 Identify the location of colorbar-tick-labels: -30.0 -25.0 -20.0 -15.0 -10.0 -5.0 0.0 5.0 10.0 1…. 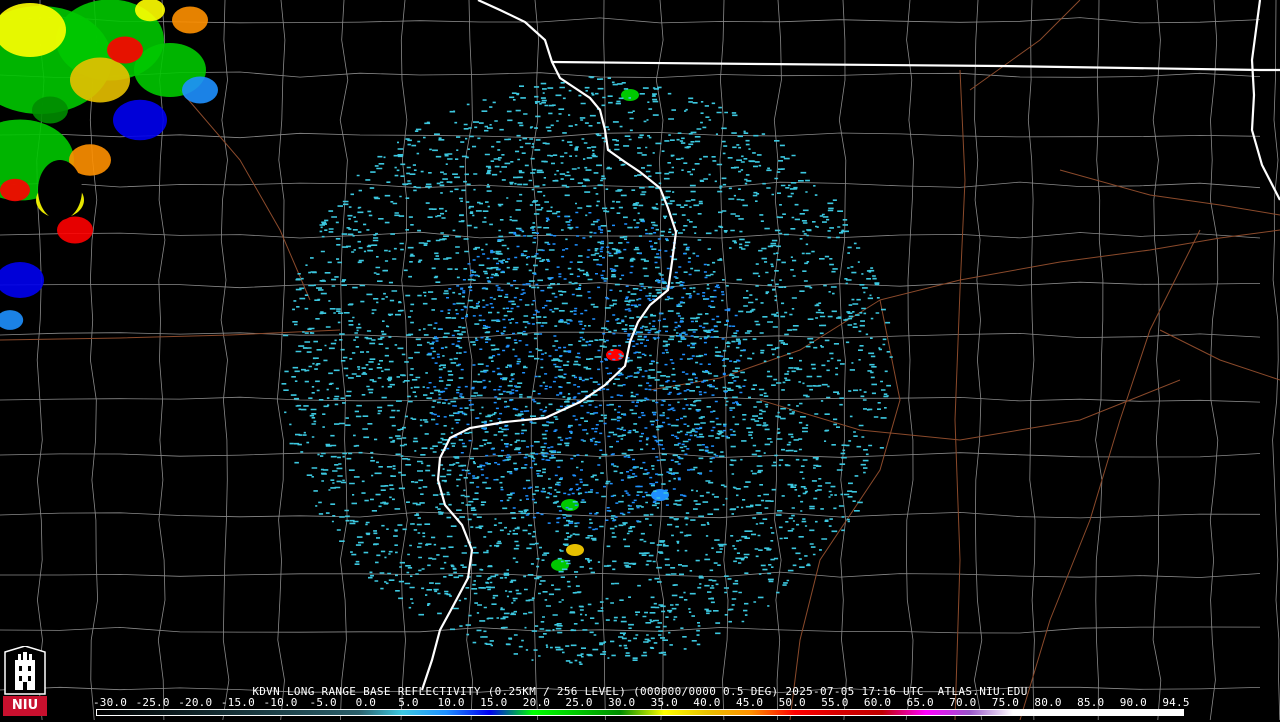
(640, 703).